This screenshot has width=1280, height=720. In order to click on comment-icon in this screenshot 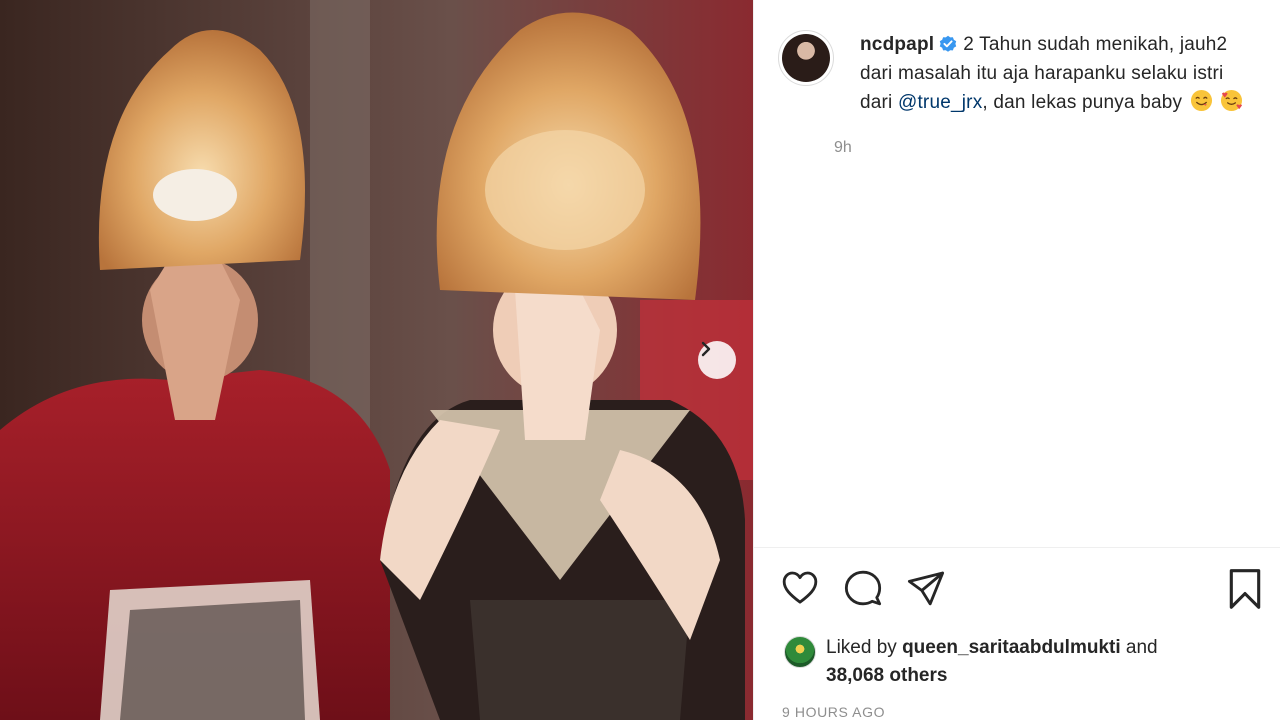, I will do `click(863, 588)`.